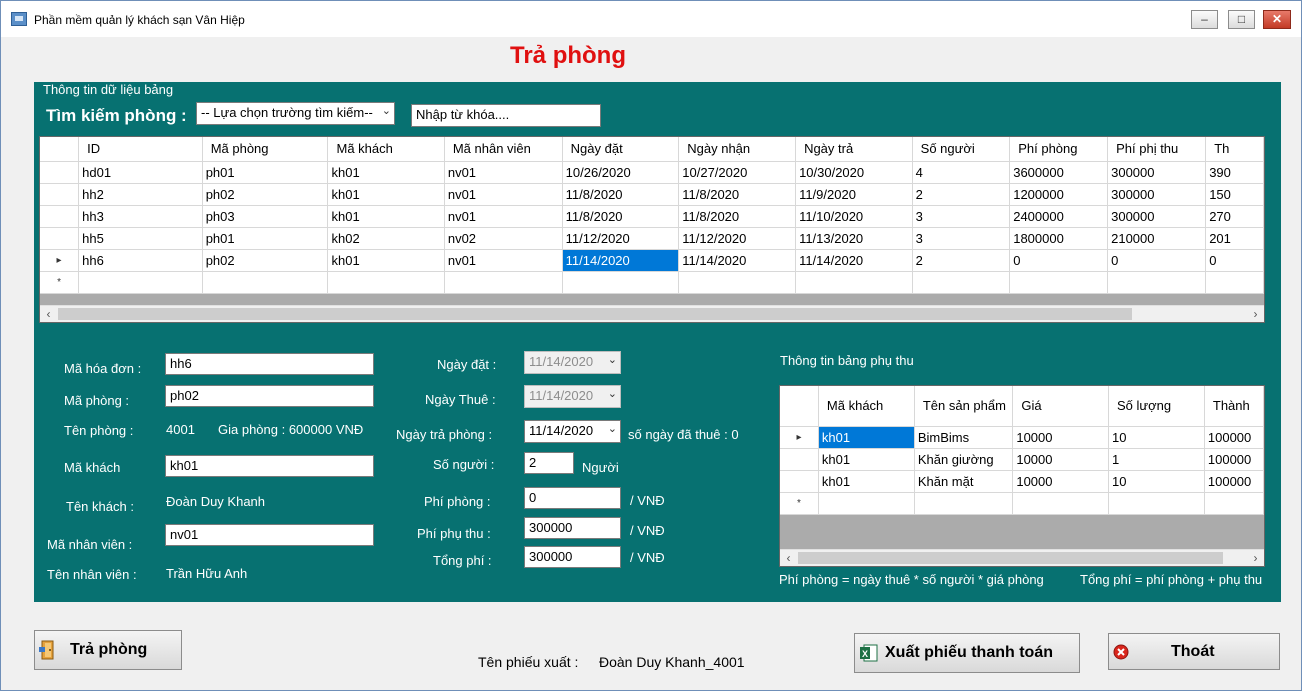 The width and height of the screenshot is (1302, 691). What do you see at coordinates (961, 149) in the screenshot?
I see `column-header: Số người` at bounding box center [961, 149].